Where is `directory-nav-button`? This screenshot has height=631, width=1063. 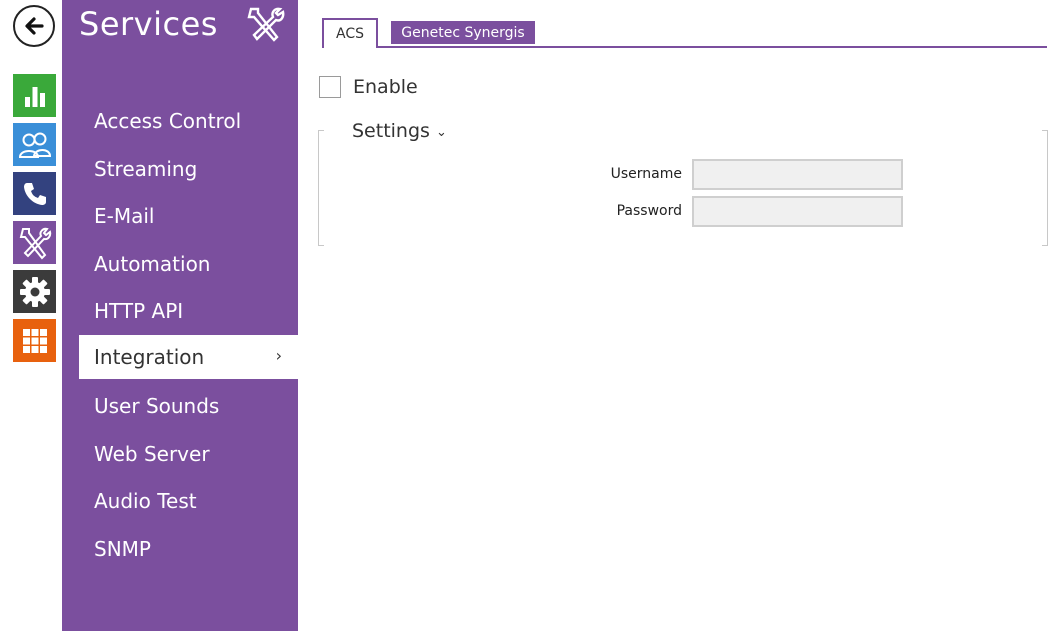 directory-nav-button is located at coordinates (34, 144).